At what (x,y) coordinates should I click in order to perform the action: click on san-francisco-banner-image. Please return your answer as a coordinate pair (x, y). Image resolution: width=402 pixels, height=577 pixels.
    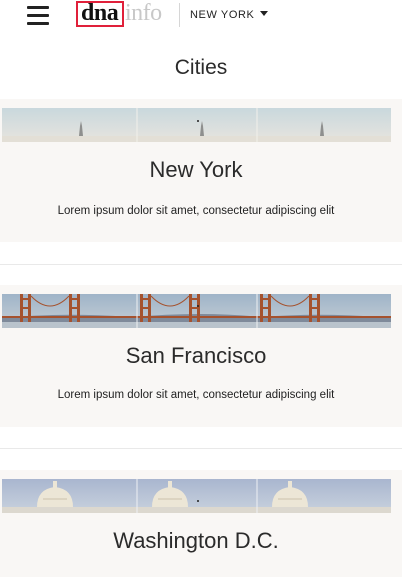
    Looking at the image, I should click on (196, 311).